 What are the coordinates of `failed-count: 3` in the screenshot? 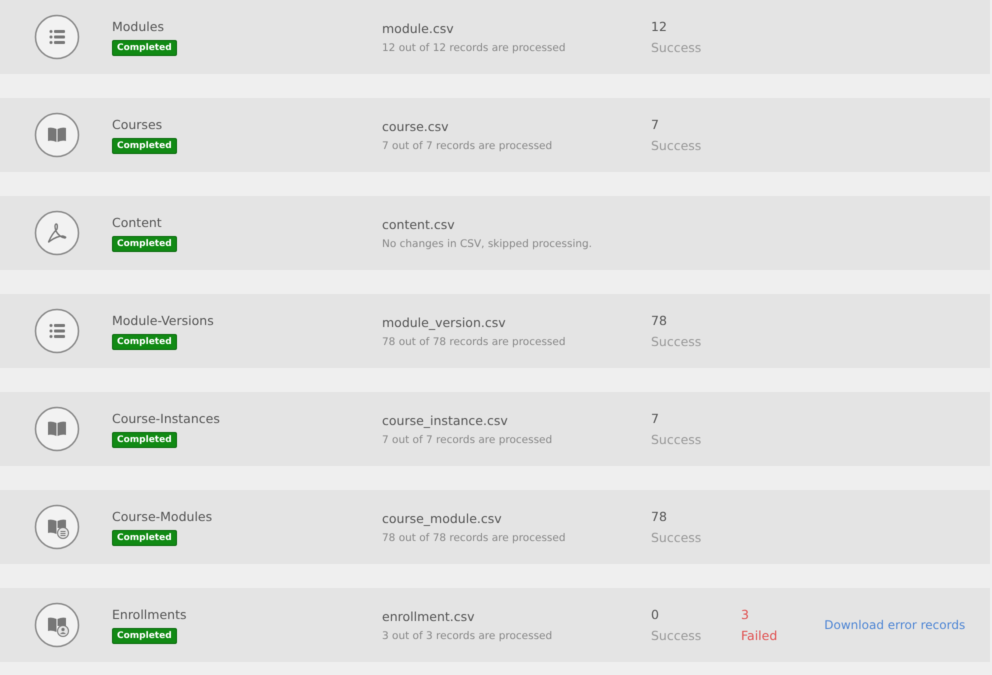 It's located at (745, 614).